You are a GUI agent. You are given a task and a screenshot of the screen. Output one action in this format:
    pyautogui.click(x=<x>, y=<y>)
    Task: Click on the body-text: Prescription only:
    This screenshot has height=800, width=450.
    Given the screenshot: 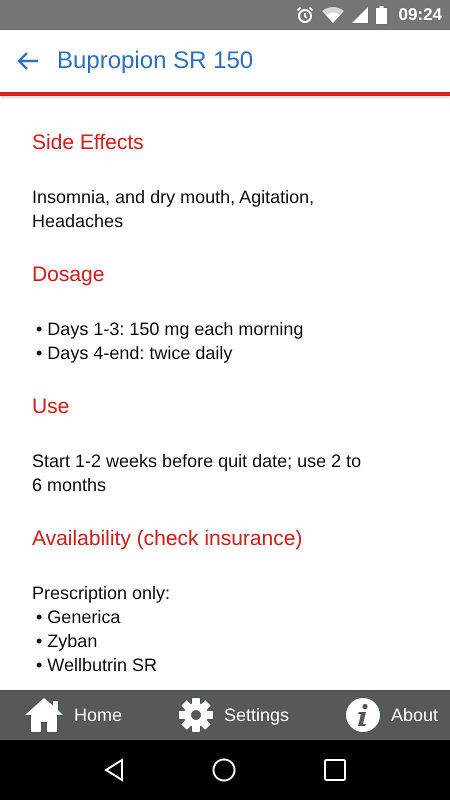 What is the action you would take?
    pyautogui.click(x=102, y=593)
    